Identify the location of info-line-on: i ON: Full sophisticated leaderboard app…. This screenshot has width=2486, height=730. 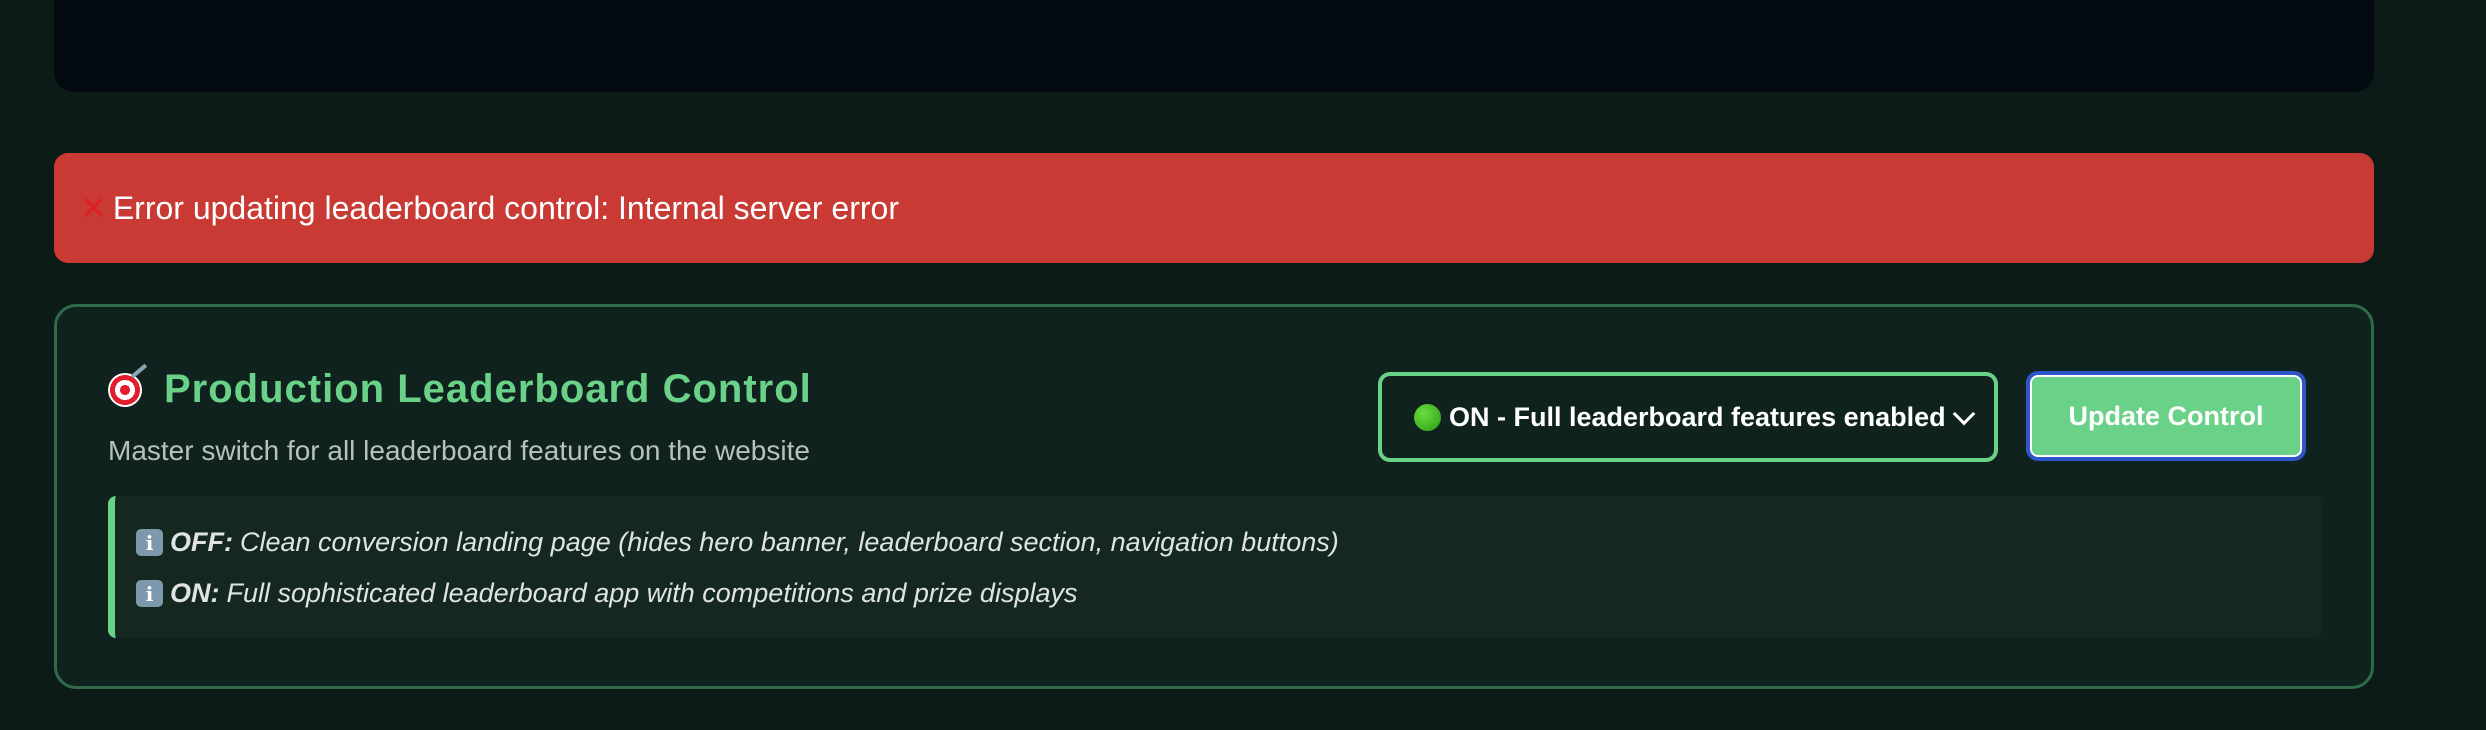
(606, 593).